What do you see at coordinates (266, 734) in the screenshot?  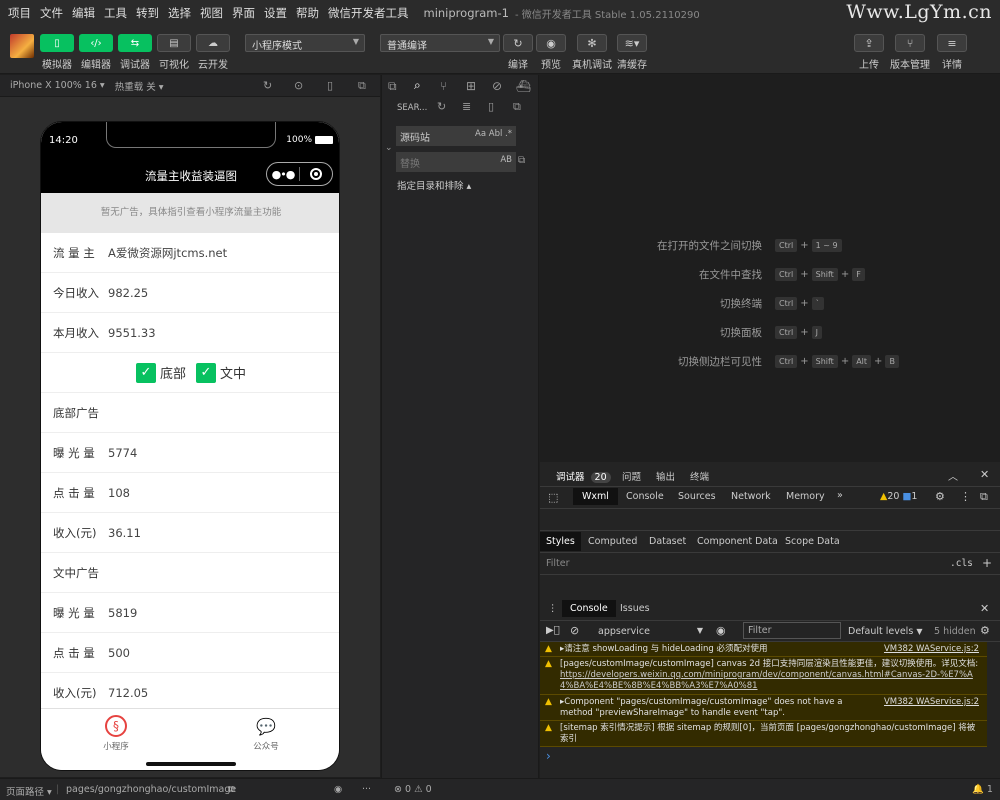 I see `tab-official: 💬 公众号` at bounding box center [266, 734].